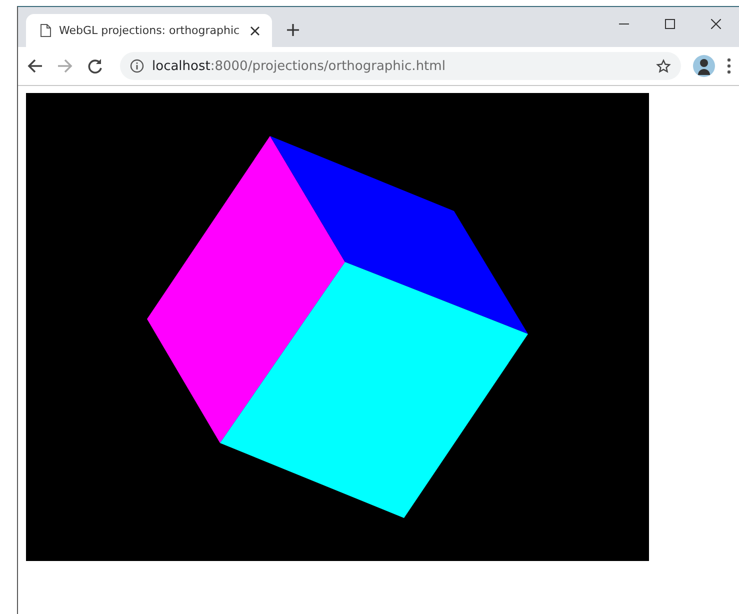 Image resolution: width=739 pixels, height=614 pixels. I want to click on address-bar: localhost:8000/projections/orthographic.html, so click(400, 66).